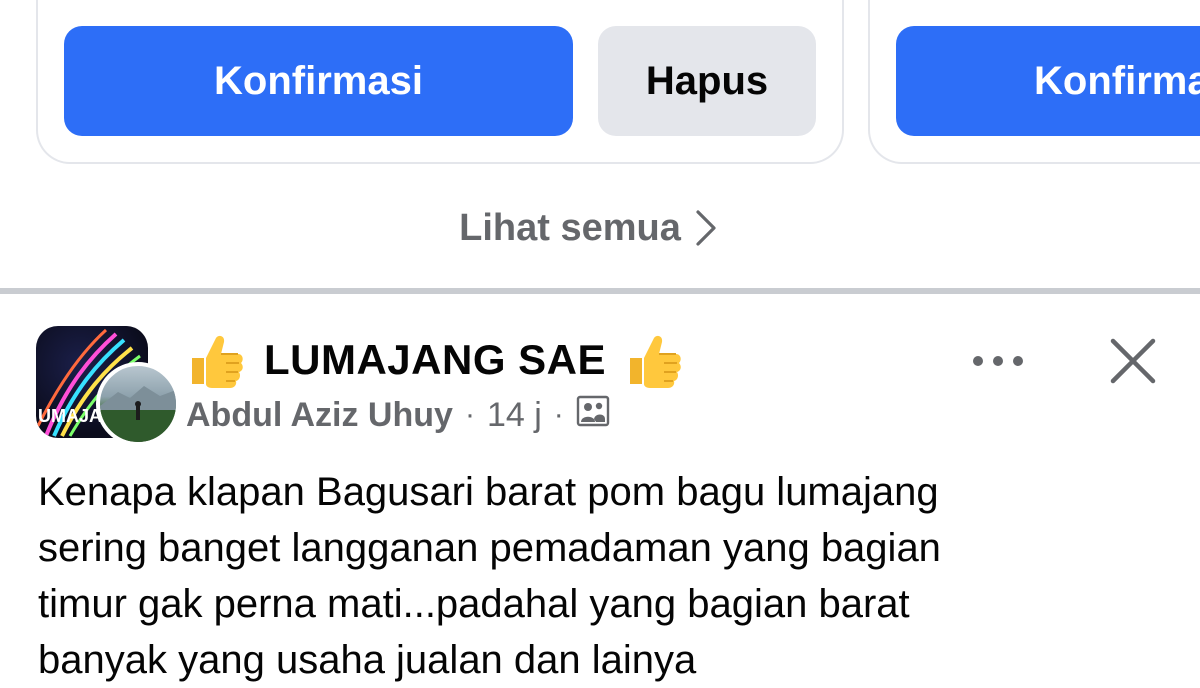 This screenshot has width=1200, height=688. I want to click on section-divider, so click(600, 291).